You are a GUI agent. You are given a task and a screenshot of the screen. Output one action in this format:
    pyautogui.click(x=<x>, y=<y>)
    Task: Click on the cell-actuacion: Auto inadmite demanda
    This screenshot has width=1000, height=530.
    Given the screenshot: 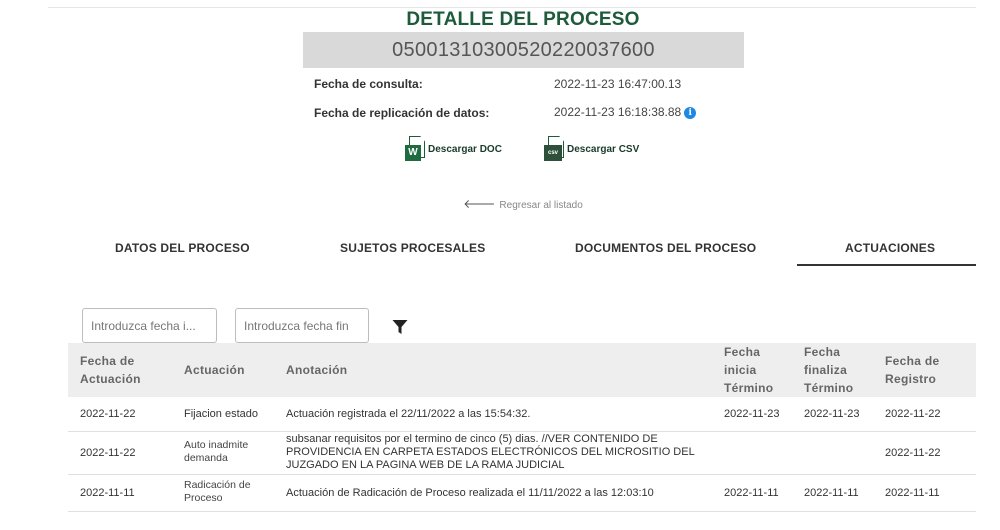 What is the action you would take?
    pyautogui.click(x=216, y=451)
    